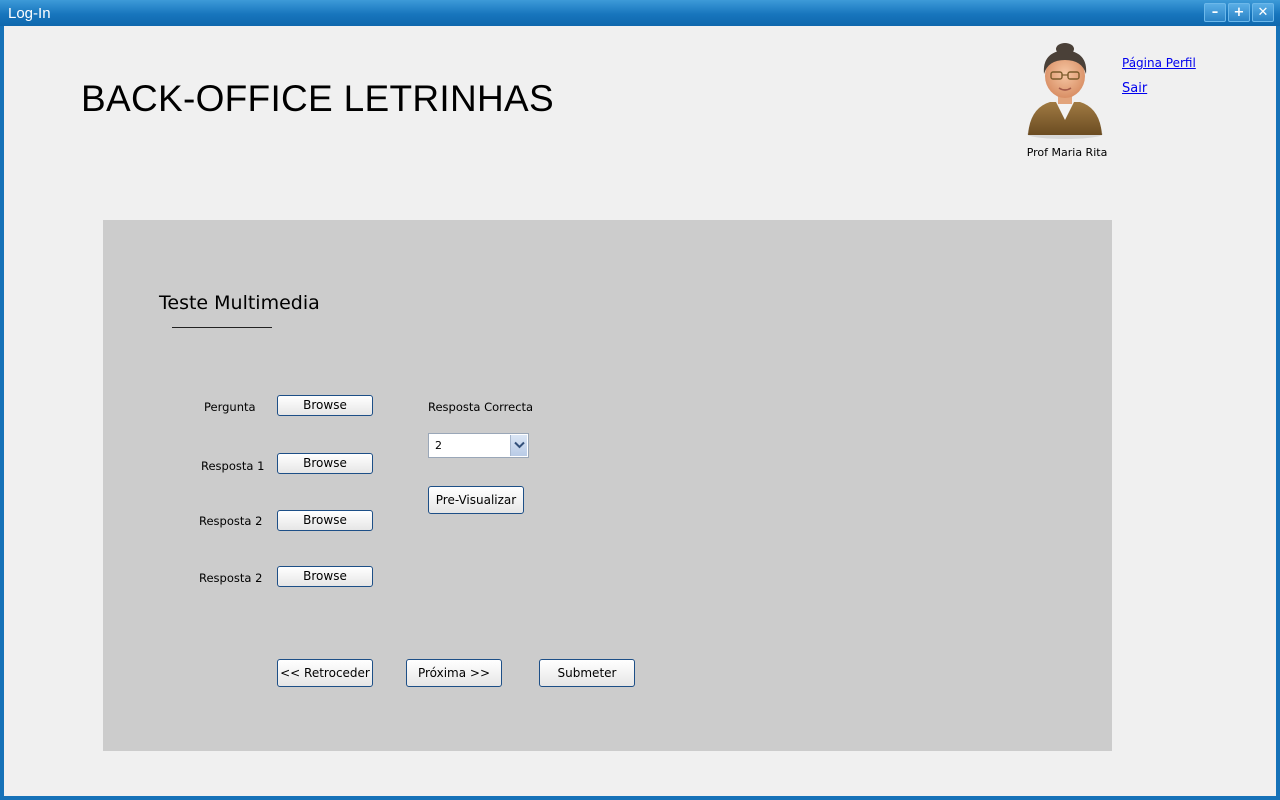 The image size is (1280, 800). Describe the element at coordinates (325, 463) in the screenshot. I see `answer-1-browse-button: Browse` at that location.